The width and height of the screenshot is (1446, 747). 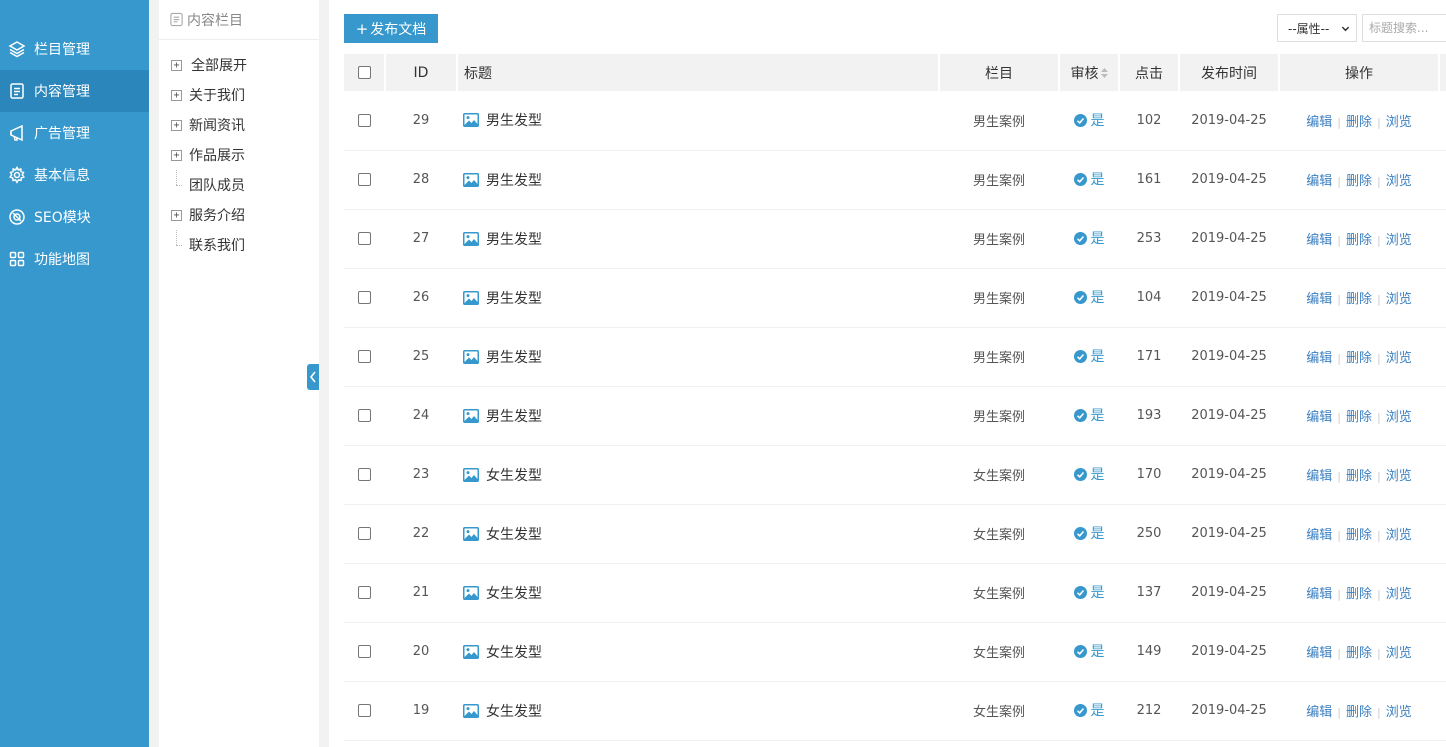 I want to click on row-column: 男生案例, so click(x=999, y=239).